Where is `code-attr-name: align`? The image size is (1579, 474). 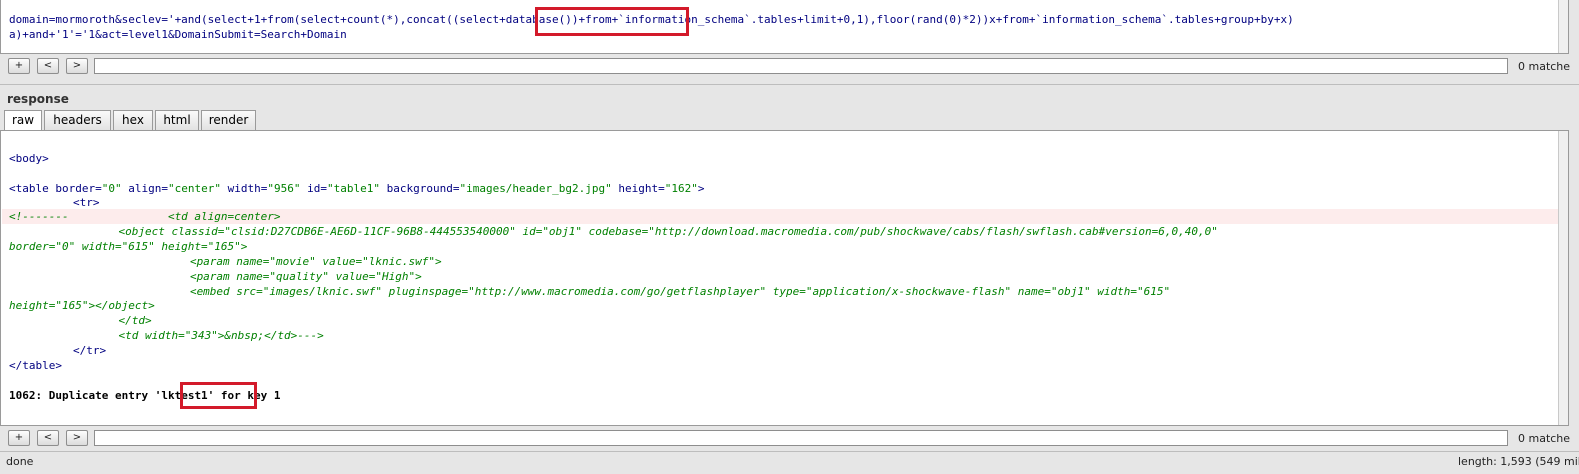 code-attr-name: align is located at coordinates (145, 188).